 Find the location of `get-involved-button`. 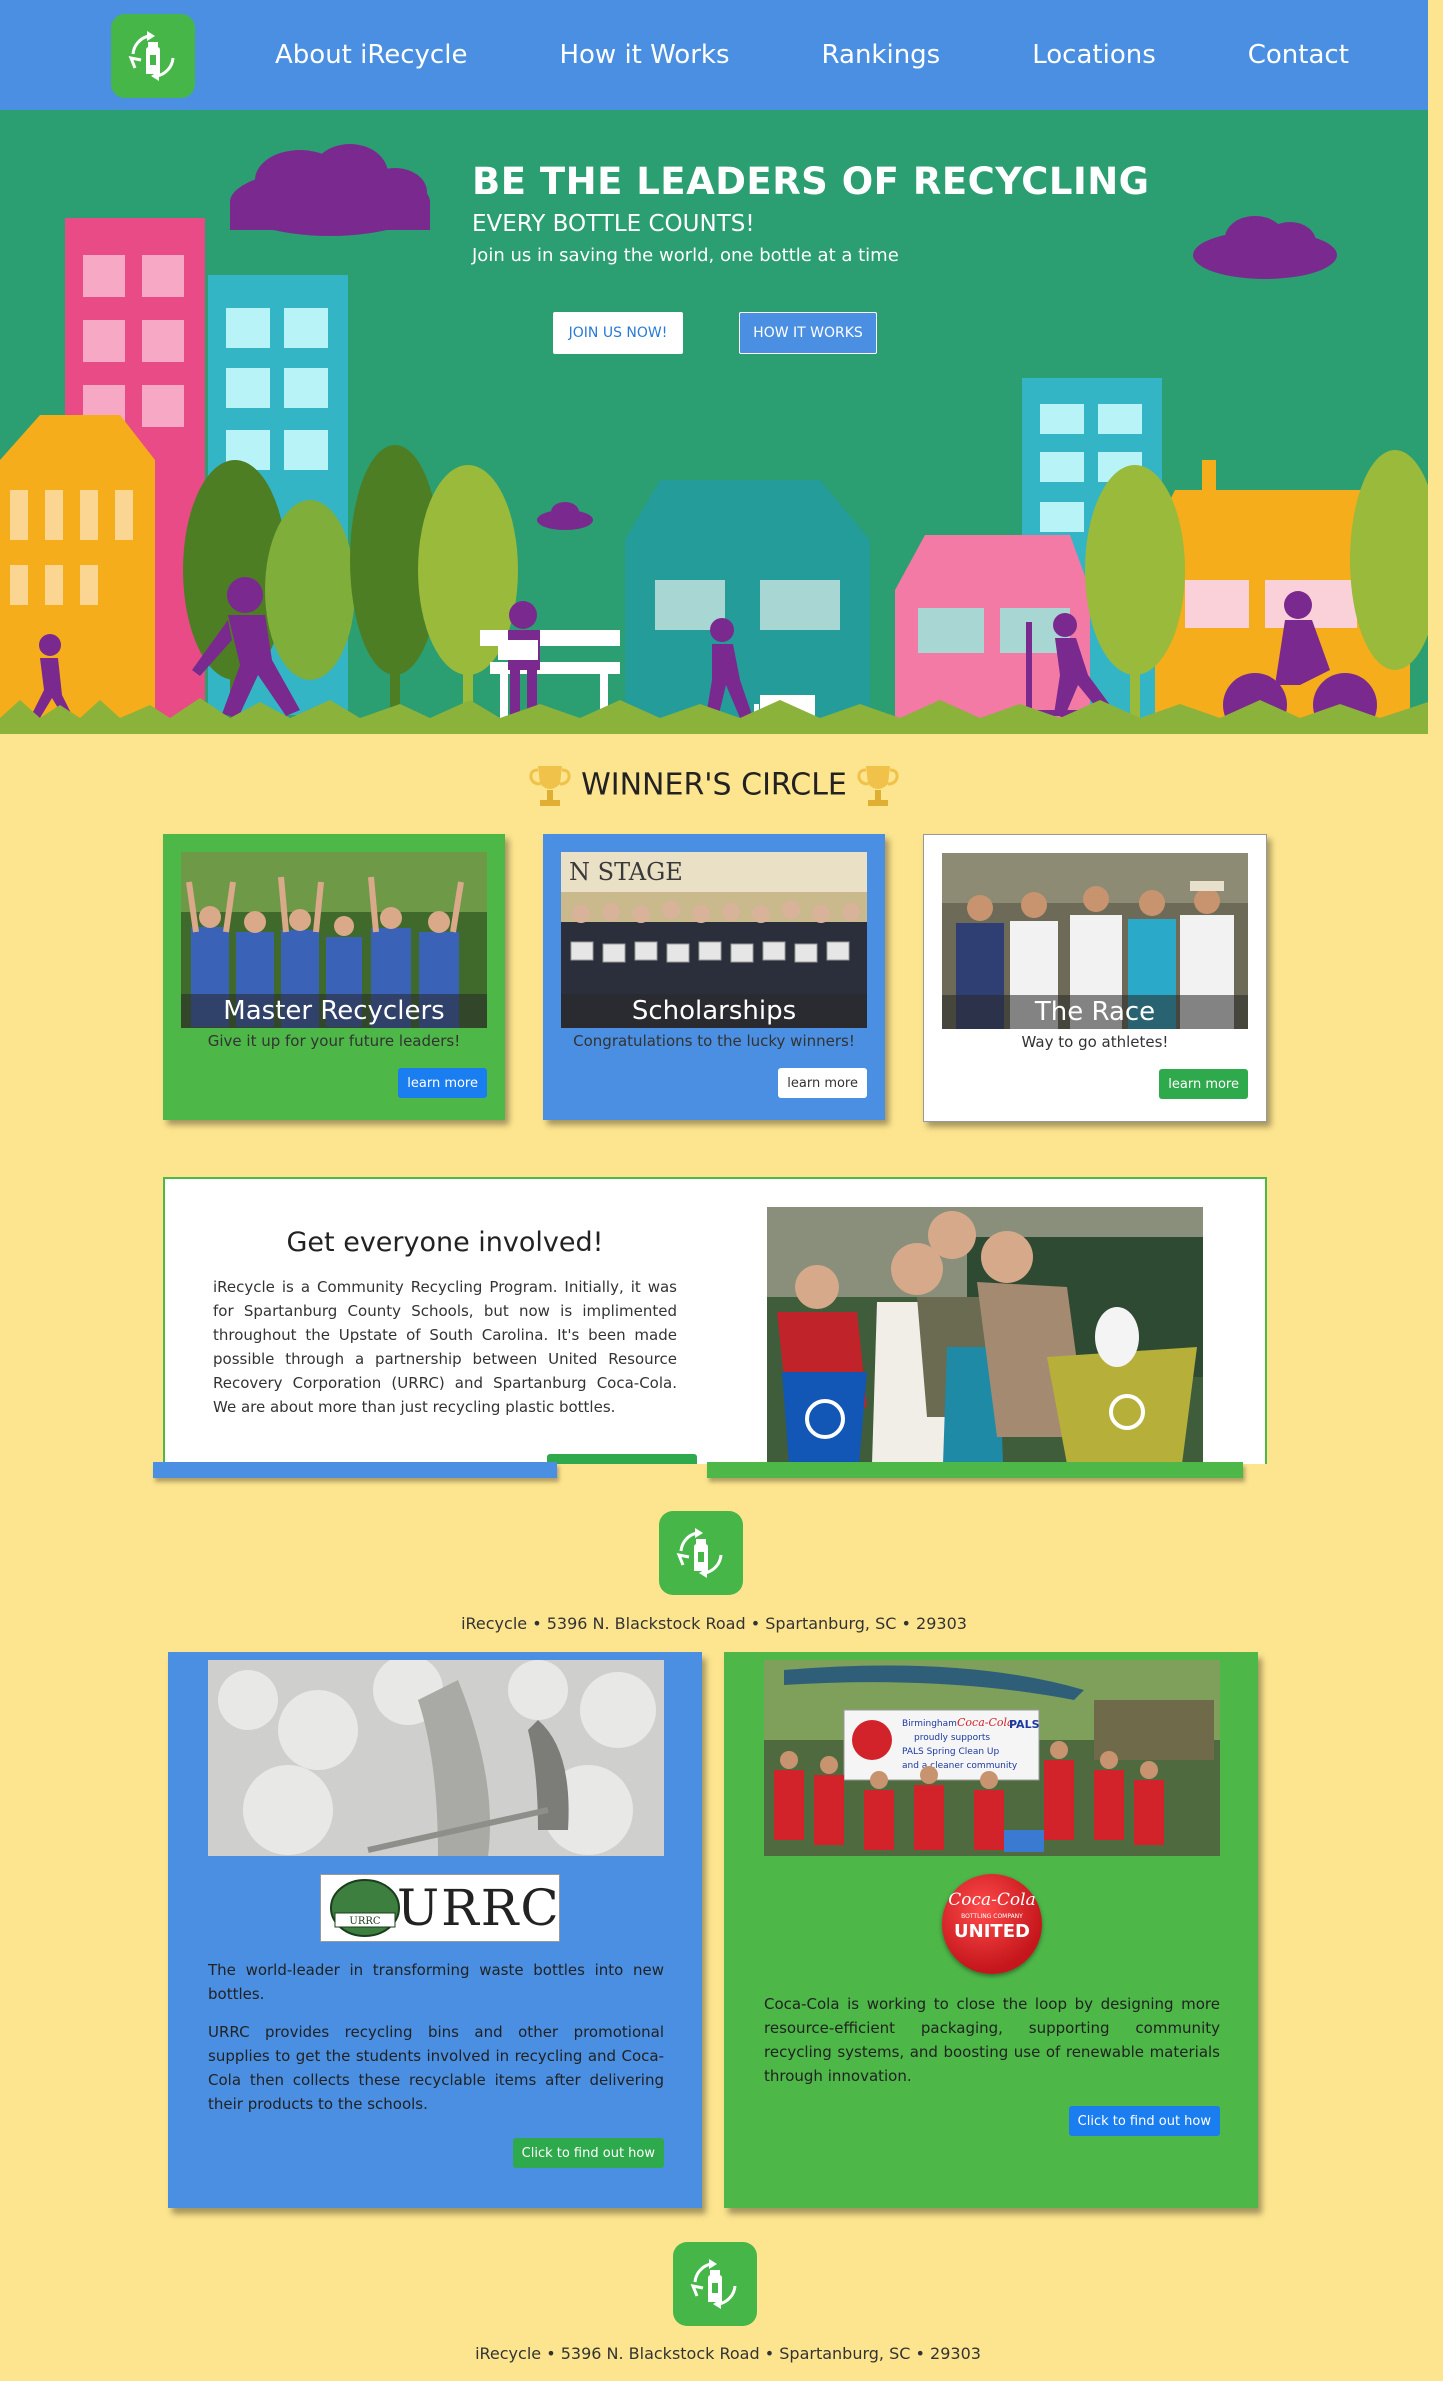

get-involved-button is located at coordinates (622, 1459).